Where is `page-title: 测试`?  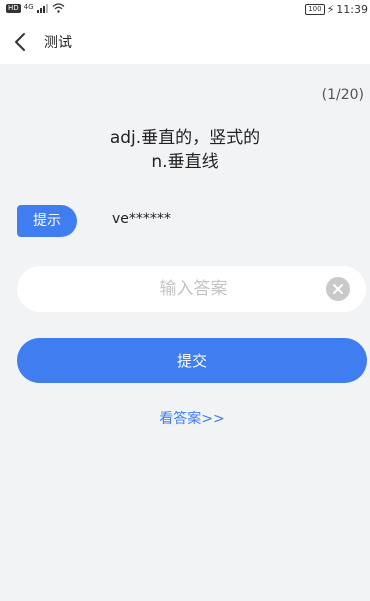
page-title: 测试 is located at coordinates (58, 43).